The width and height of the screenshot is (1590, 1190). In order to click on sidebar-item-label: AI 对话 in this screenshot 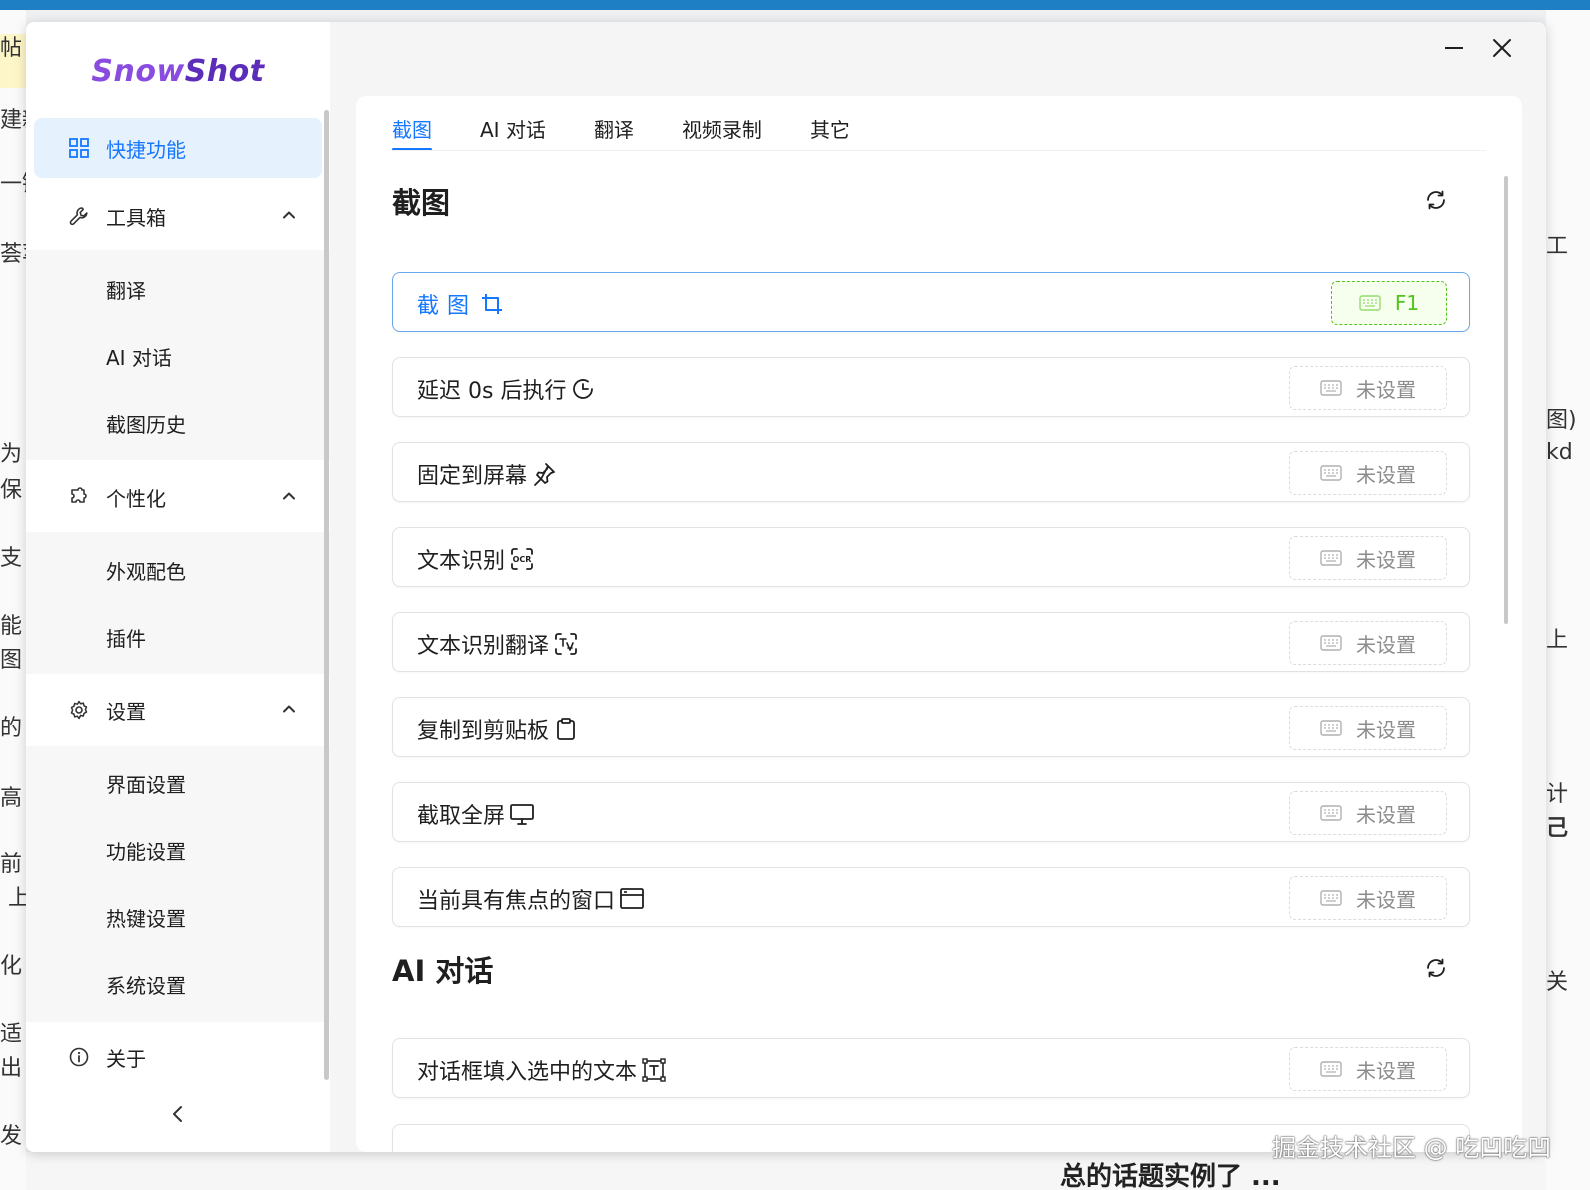, I will do `click(139, 358)`.